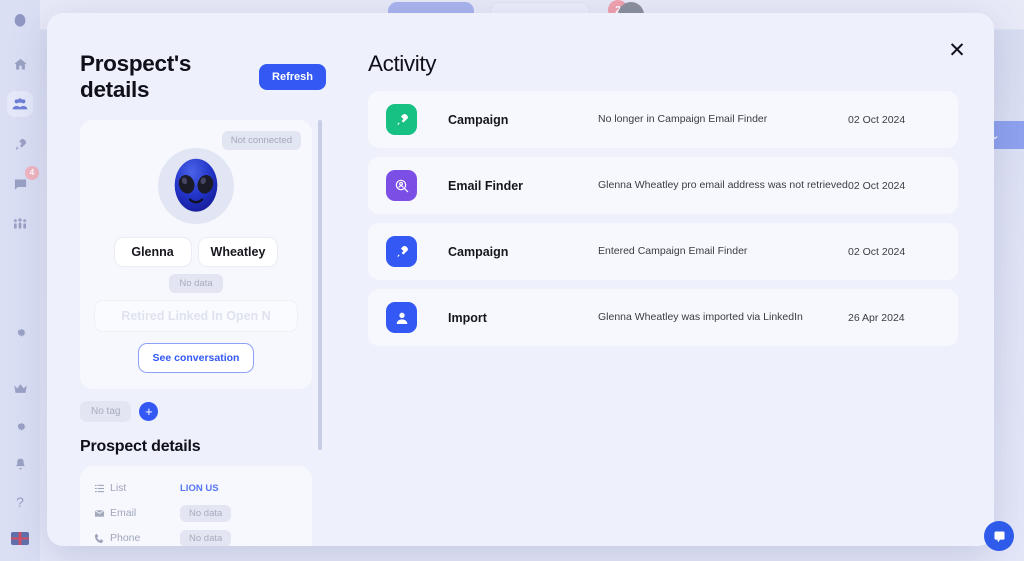 Image resolution: width=1024 pixels, height=561 pixels. Describe the element at coordinates (196, 358) in the screenshot. I see `see-conversation-button: See conversation` at that location.